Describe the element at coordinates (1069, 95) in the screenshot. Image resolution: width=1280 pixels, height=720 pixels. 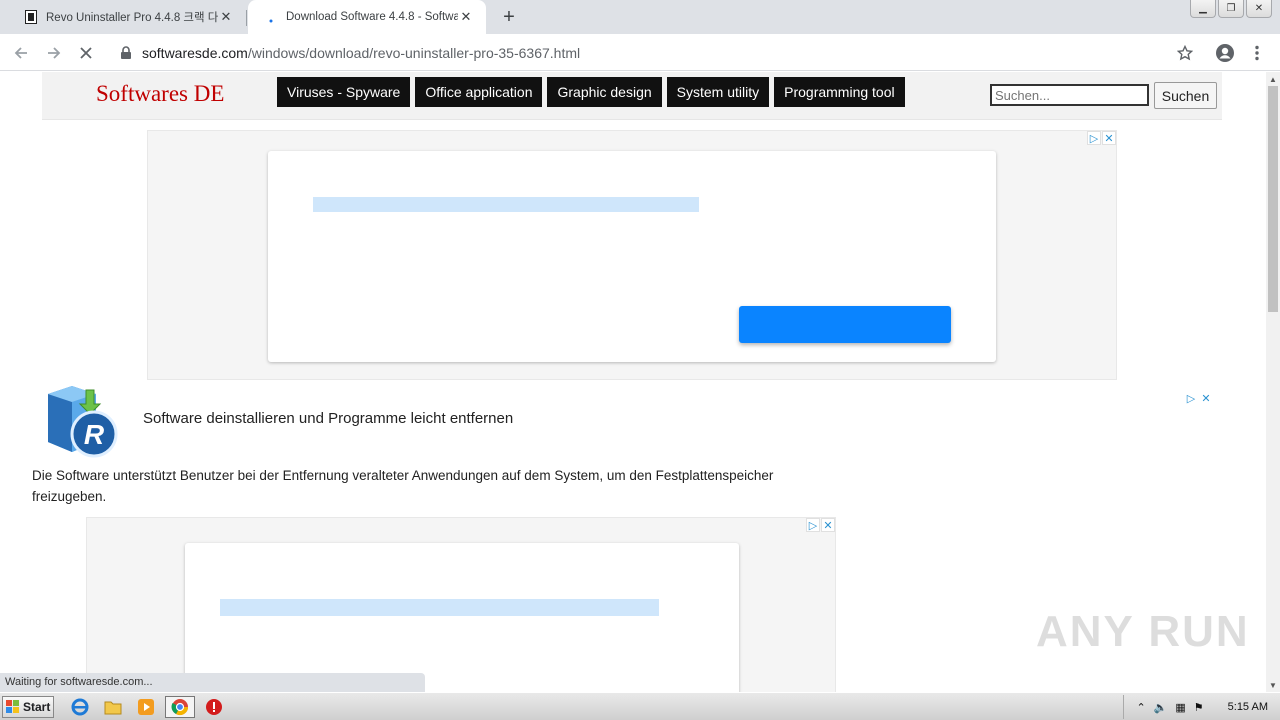
I see `search-input` at that location.